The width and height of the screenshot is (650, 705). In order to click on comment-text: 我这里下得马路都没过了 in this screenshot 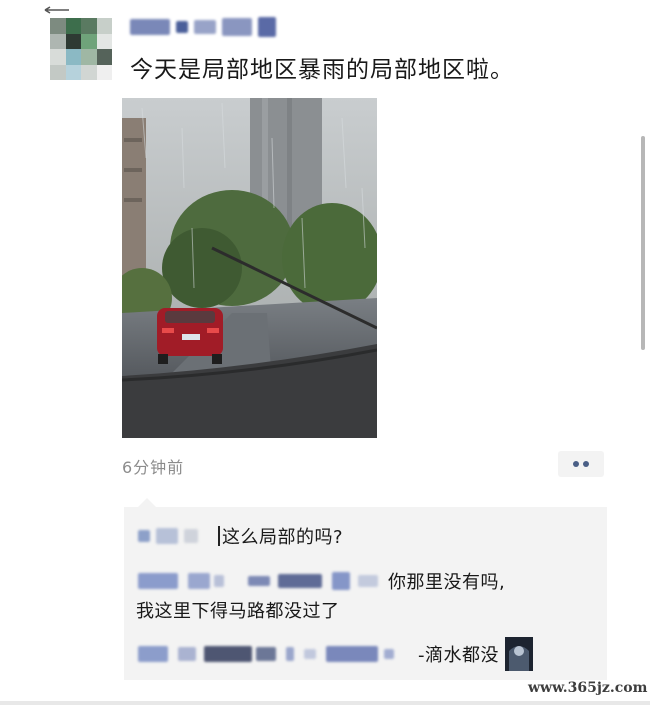, I will do `click(238, 611)`.